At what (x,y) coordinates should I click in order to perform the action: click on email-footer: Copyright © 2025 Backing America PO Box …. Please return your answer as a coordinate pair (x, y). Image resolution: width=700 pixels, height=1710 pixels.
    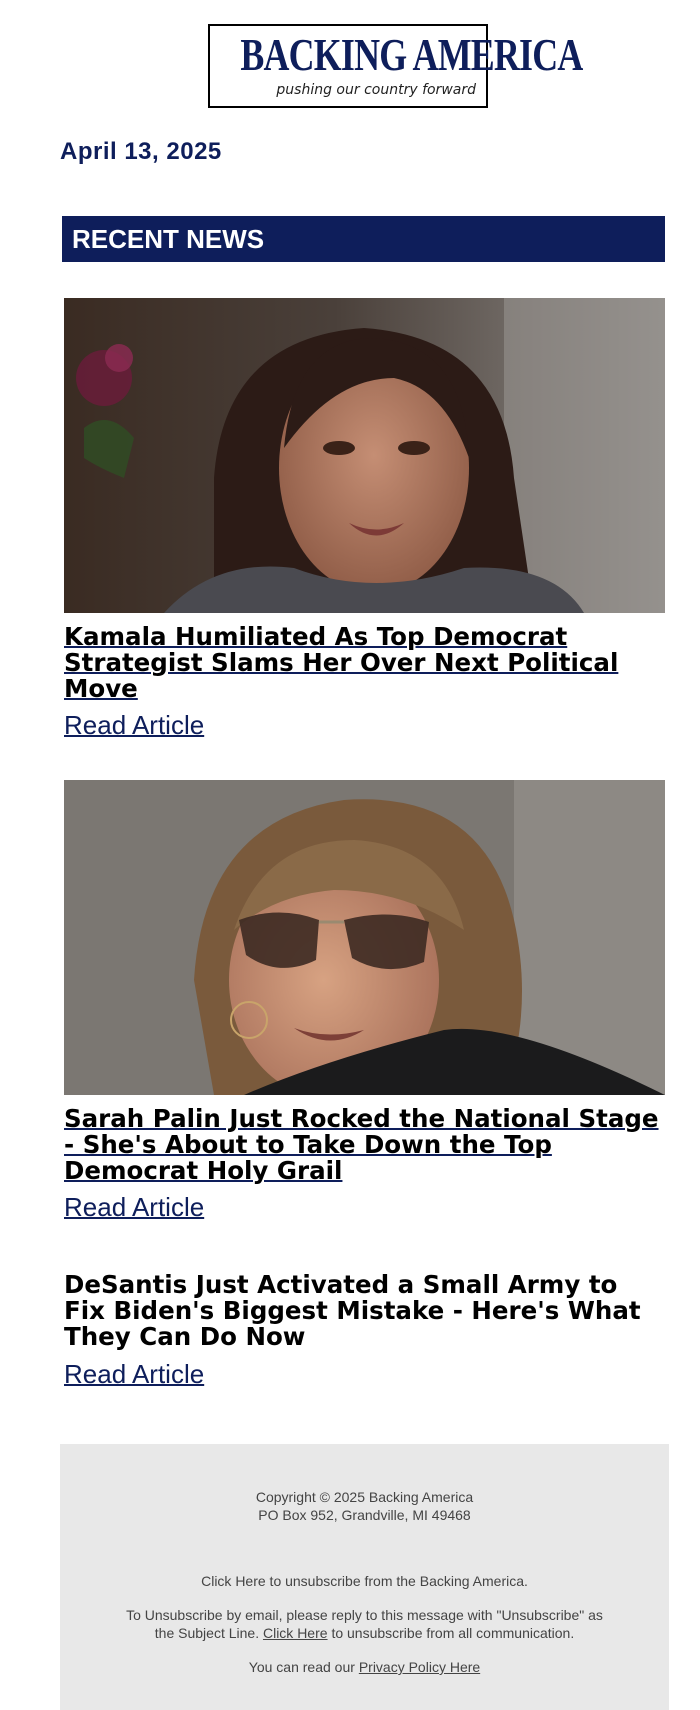
    Looking at the image, I should click on (364, 1577).